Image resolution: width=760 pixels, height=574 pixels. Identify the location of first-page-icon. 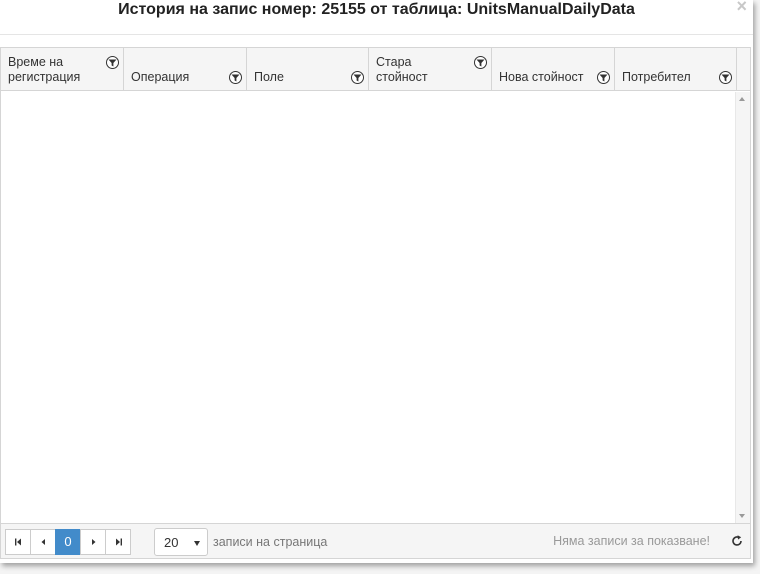
(18, 542).